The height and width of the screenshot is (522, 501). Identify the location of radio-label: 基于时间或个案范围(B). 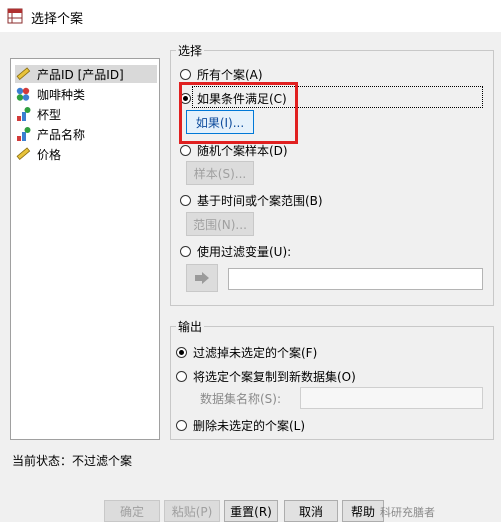
(260, 201).